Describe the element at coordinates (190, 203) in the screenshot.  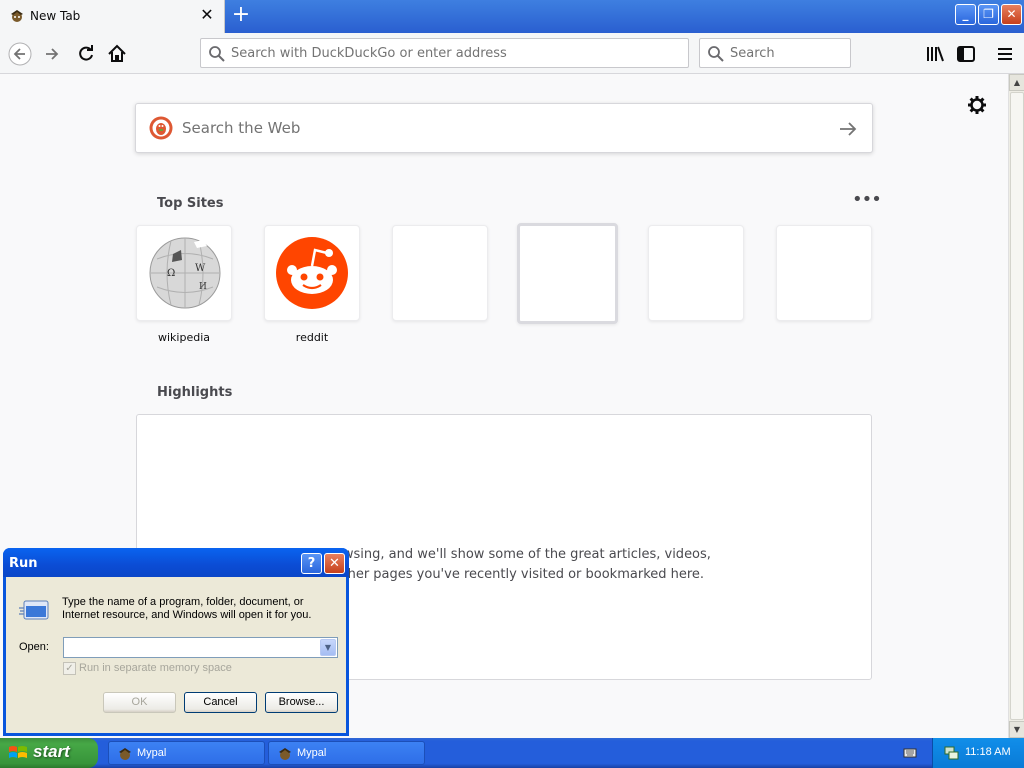
I see `top-sites-title: Top Sites` at that location.